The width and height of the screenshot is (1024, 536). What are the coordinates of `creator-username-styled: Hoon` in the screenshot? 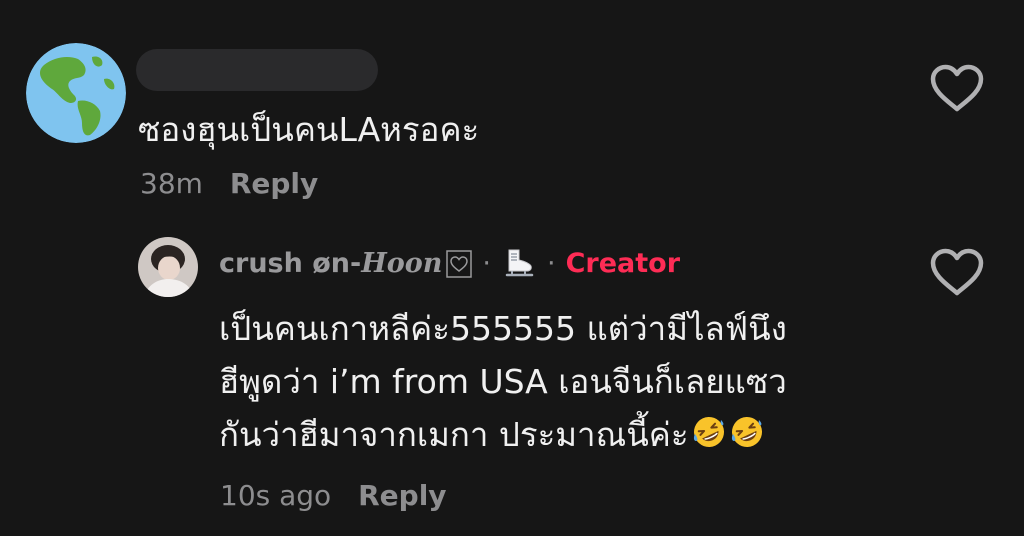 It's located at (401, 264).